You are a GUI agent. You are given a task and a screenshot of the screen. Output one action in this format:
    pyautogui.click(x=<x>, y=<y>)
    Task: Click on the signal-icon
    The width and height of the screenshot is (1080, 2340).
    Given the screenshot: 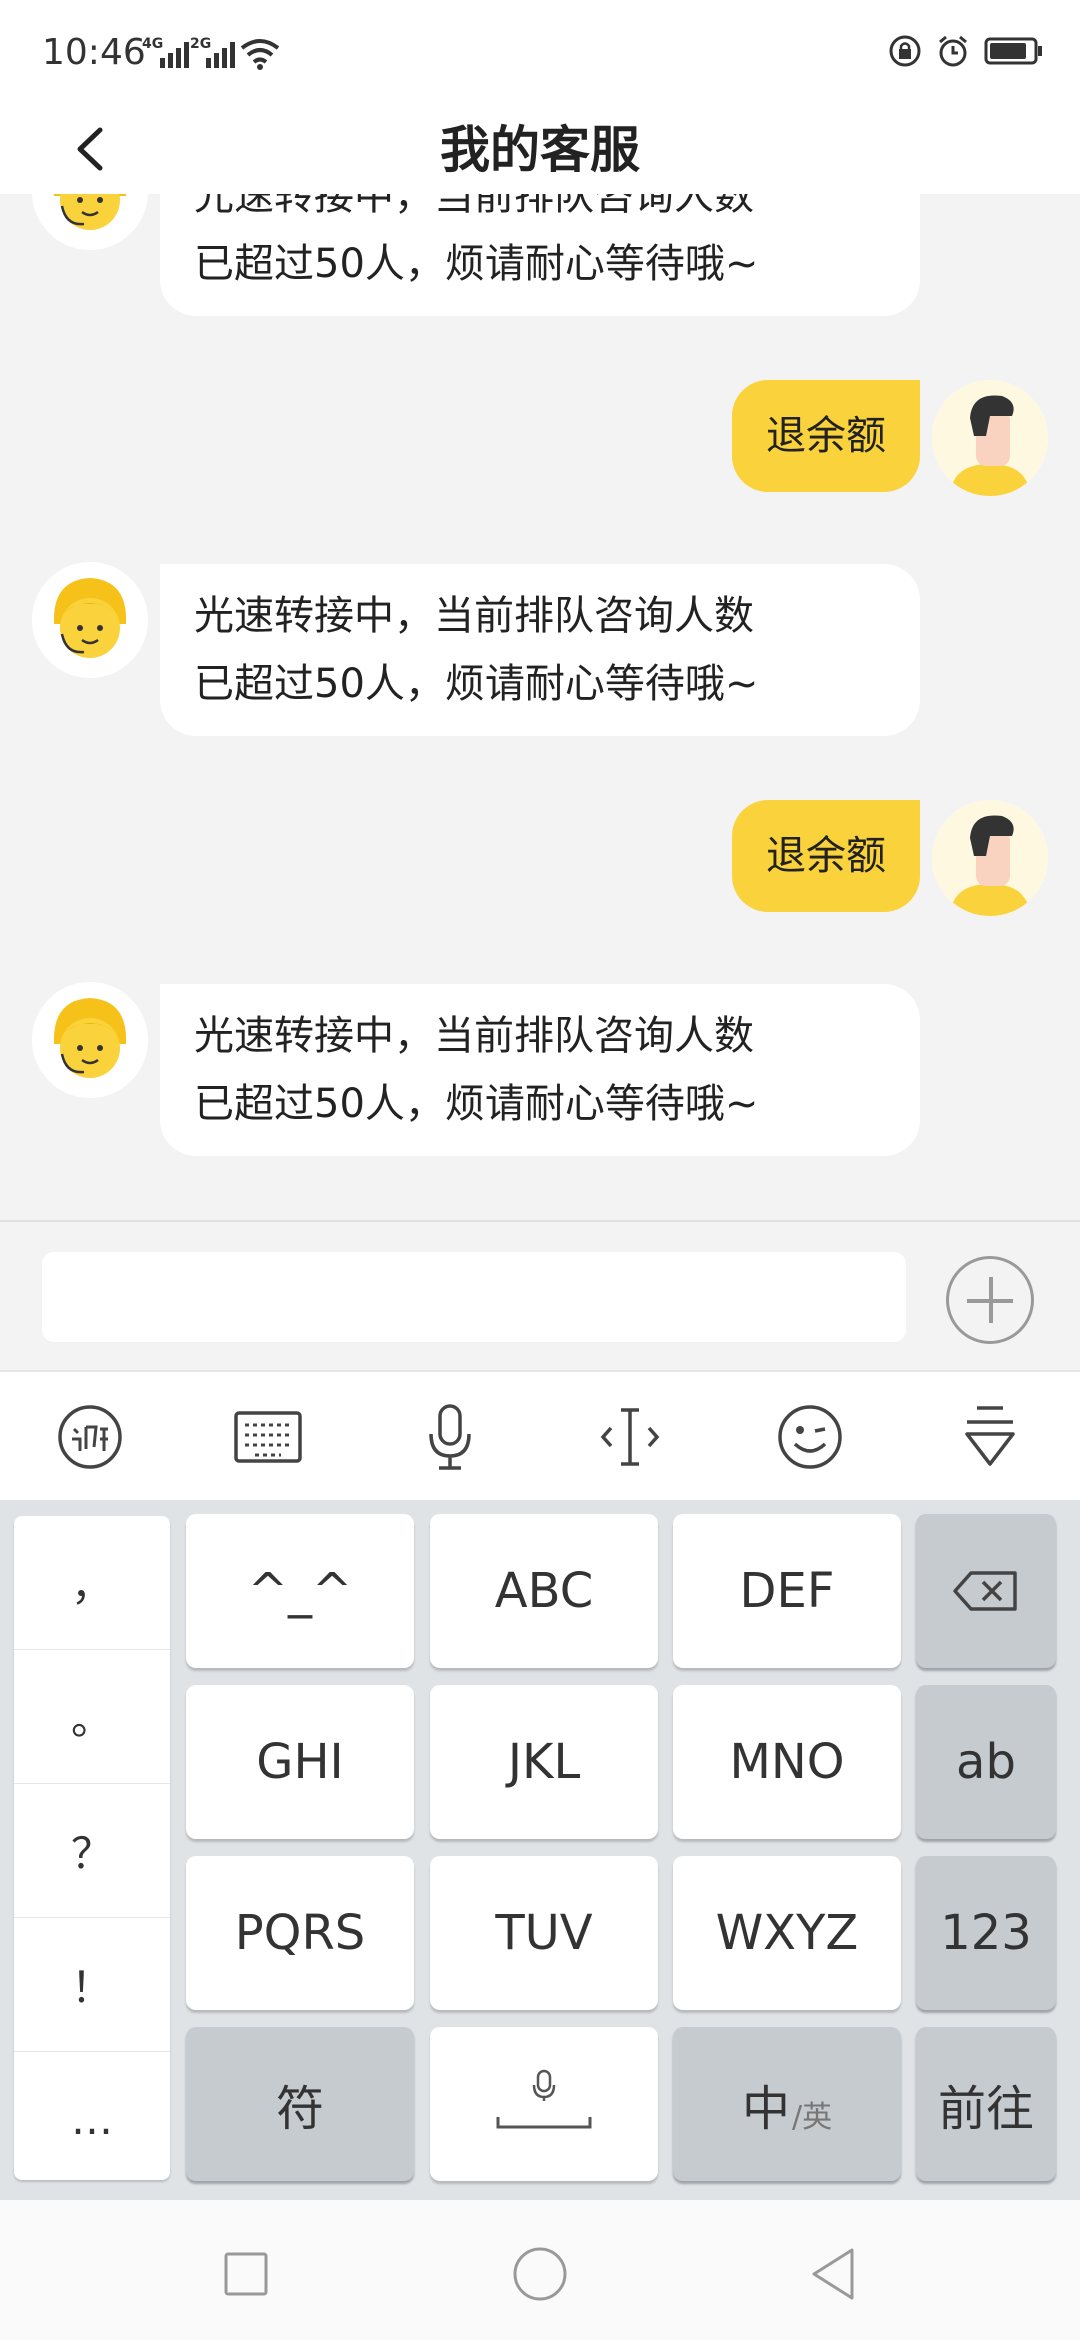 What is the action you would take?
    pyautogui.click(x=174, y=55)
    